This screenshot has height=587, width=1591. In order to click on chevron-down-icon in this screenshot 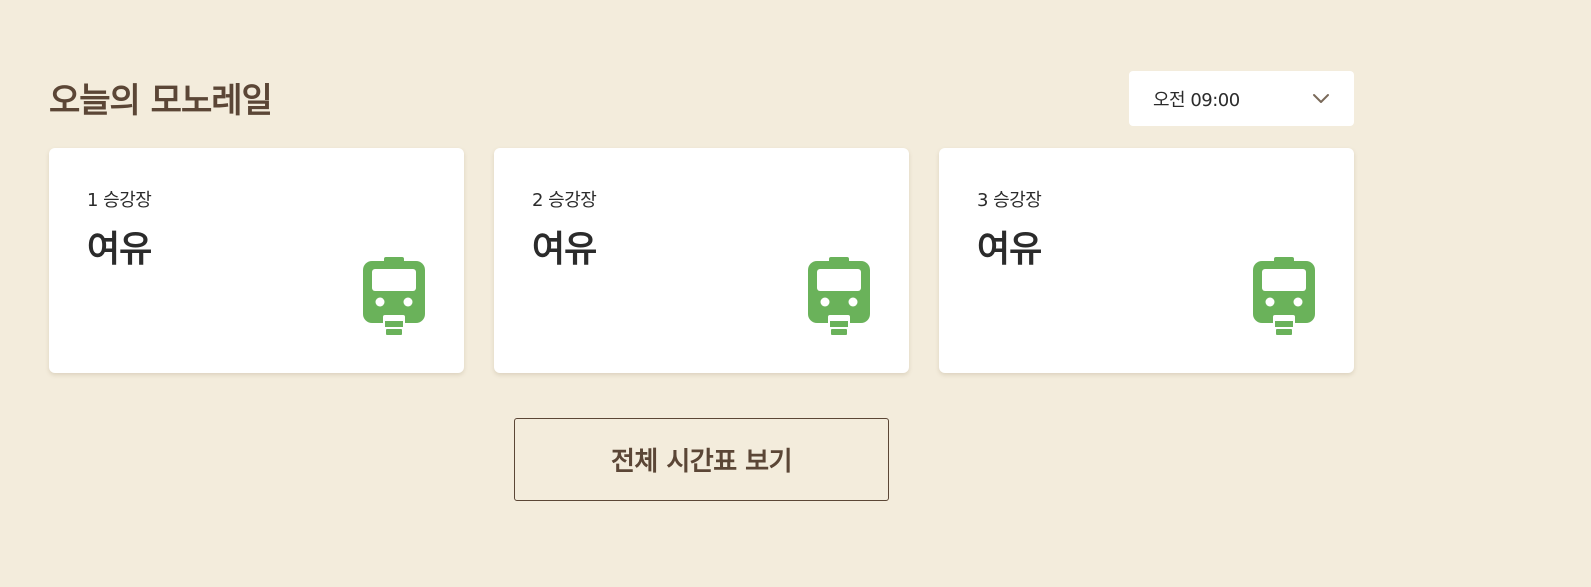, I will do `click(1321, 99)`.